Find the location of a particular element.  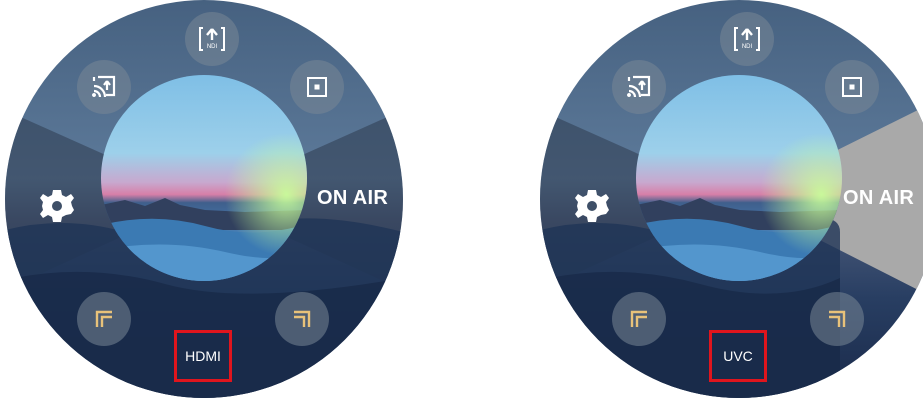

source-label: HDMI is located at coordinates (203, 356).